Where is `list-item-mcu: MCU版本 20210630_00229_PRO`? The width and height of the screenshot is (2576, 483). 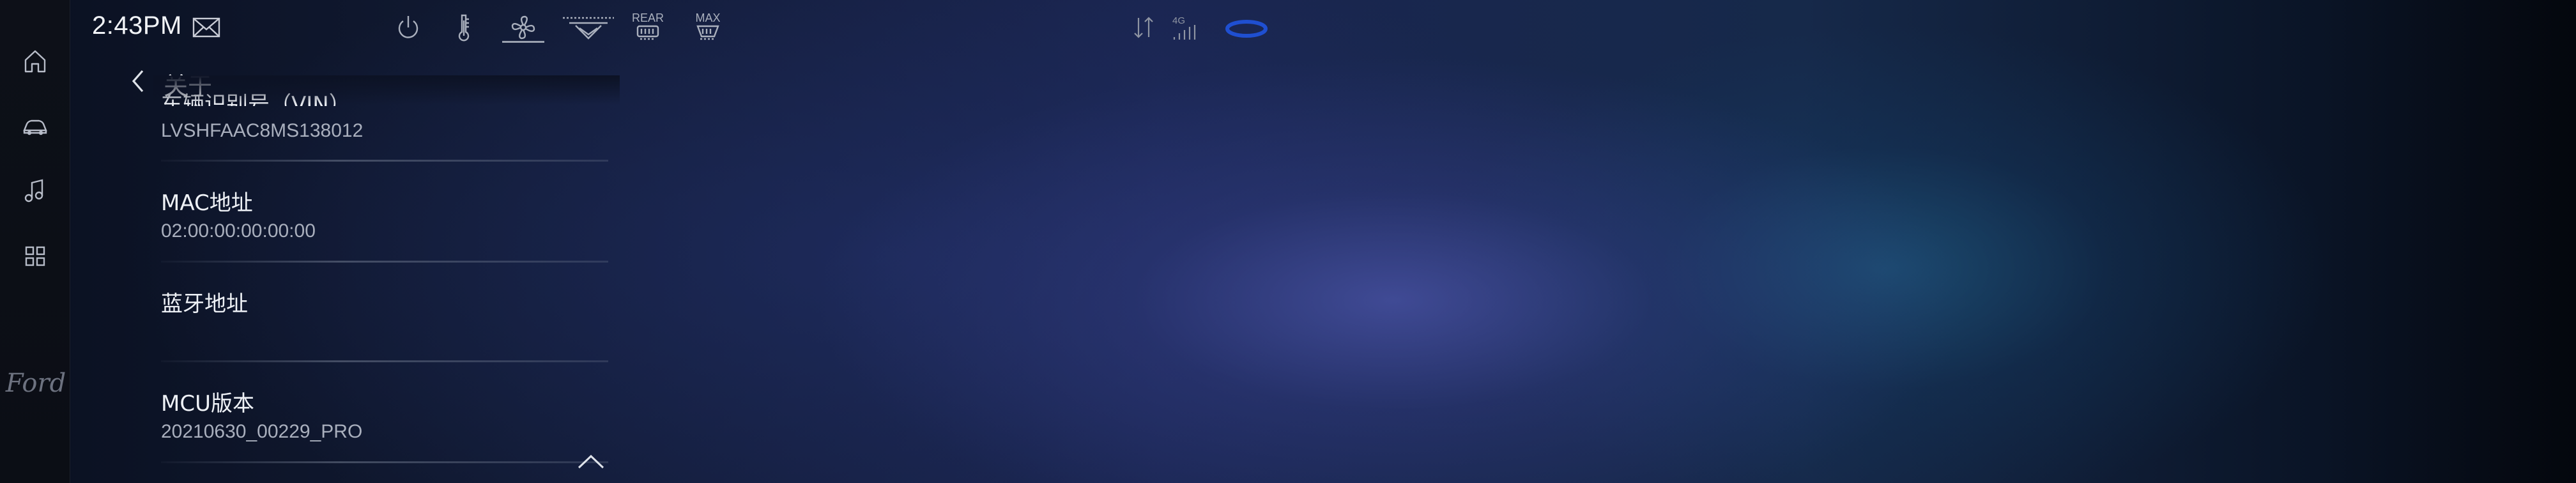
list-item-mcu: MCU版本 20210630_00229_PRO is located at coordinates (384, 414).